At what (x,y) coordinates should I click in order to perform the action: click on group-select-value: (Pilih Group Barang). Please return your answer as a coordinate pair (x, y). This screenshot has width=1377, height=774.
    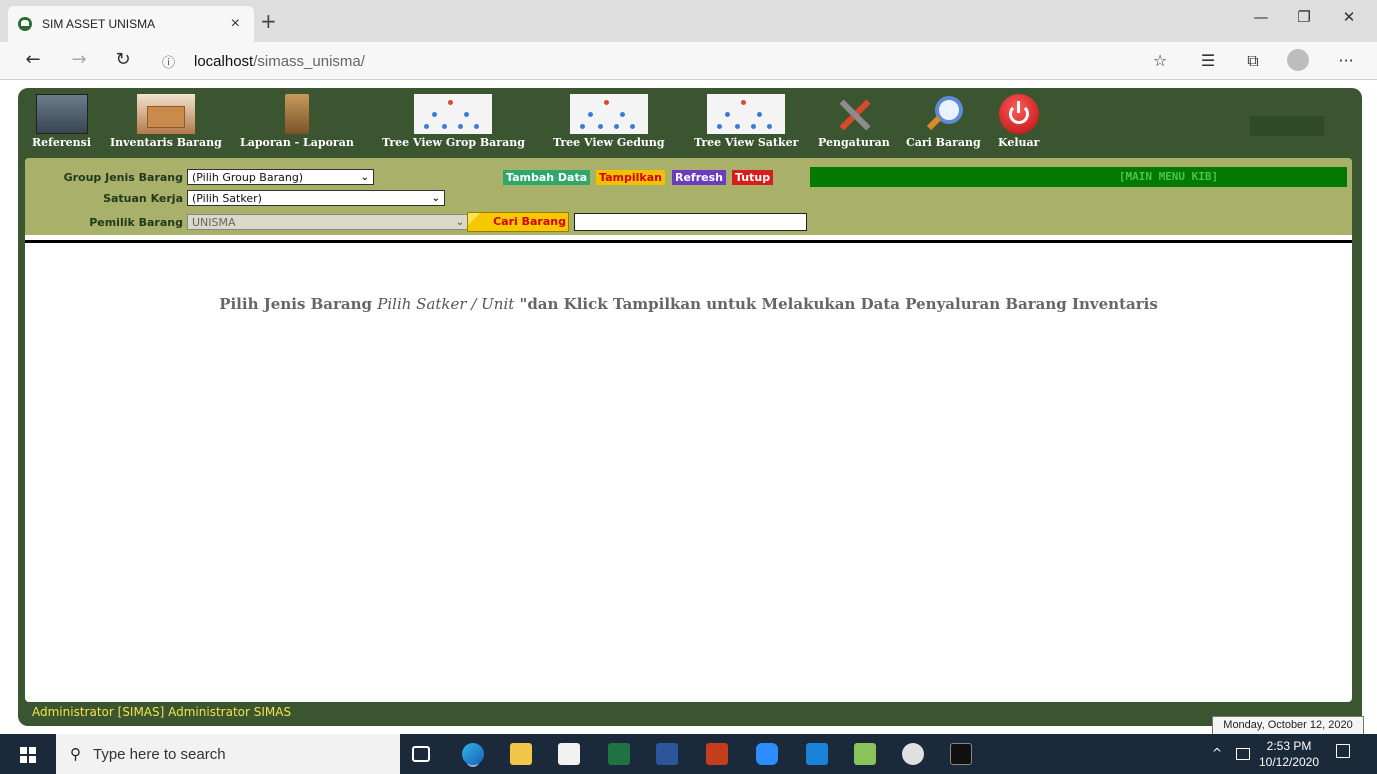
    Looking at the image, I should click on (248, 177).